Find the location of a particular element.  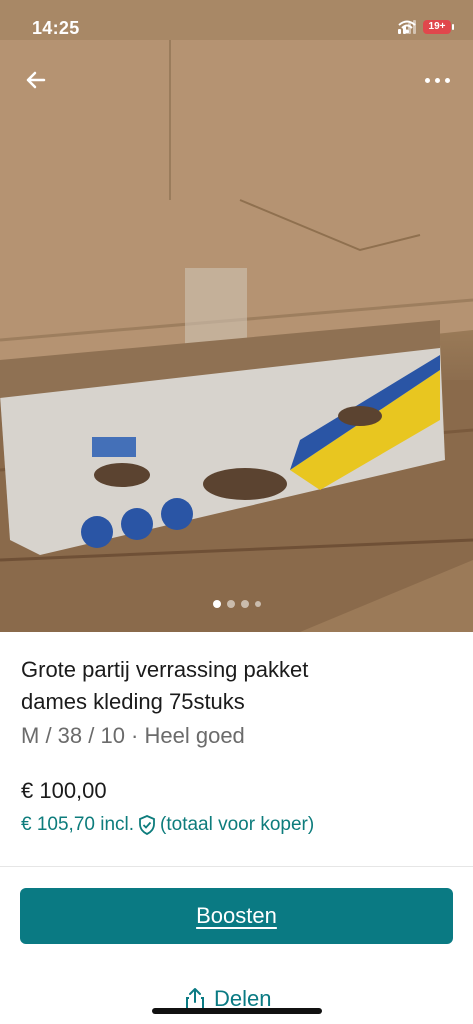

divider is located at coordinates (236, 866).